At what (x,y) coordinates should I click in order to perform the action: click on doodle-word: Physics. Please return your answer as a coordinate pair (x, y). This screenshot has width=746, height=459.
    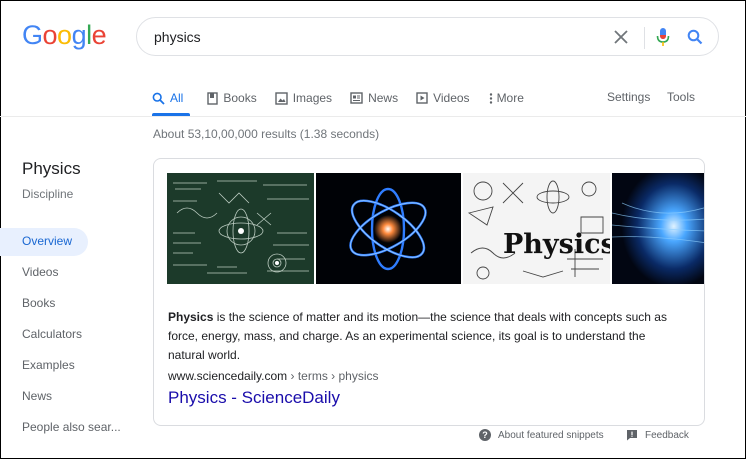
    Looking at the image, I should click on (556, 244).